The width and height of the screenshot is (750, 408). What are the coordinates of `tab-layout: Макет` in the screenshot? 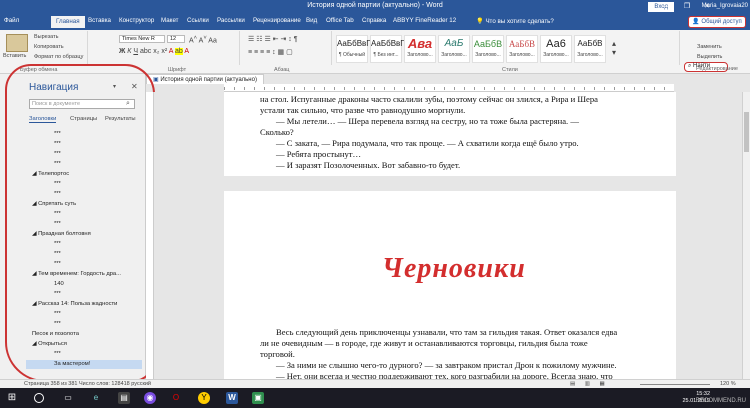 It's located at (170, 20).